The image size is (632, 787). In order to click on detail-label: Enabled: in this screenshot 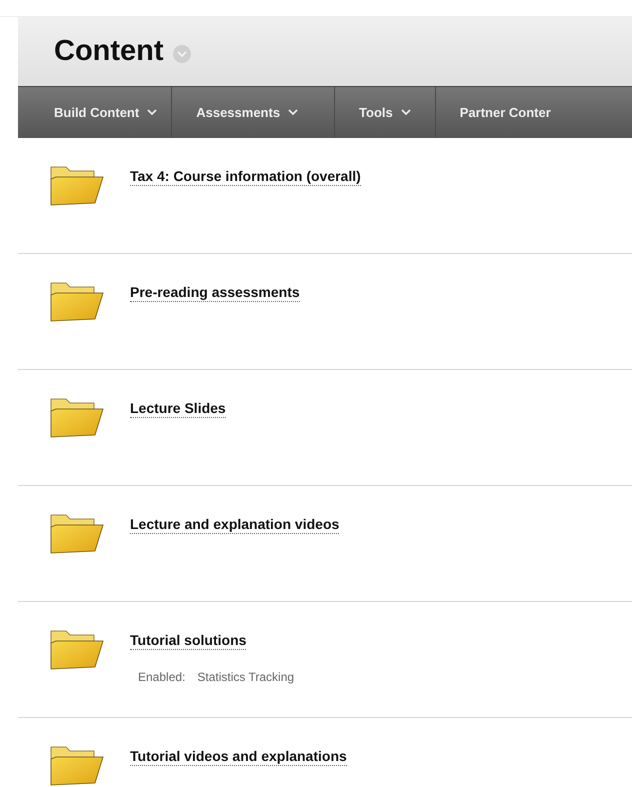, I will do `click(162, 677)`.